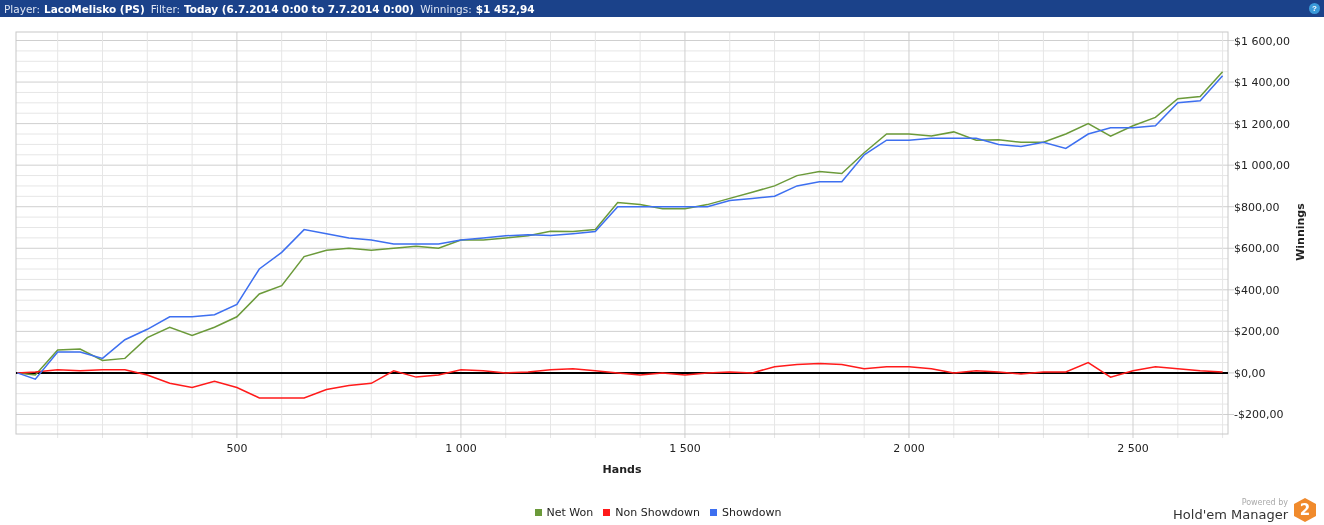 The width and height of the screenshot is (1324, 525). Describe the element at coordinates (1314, 8) in the screenshot. I see `help-button: ?` at that location.